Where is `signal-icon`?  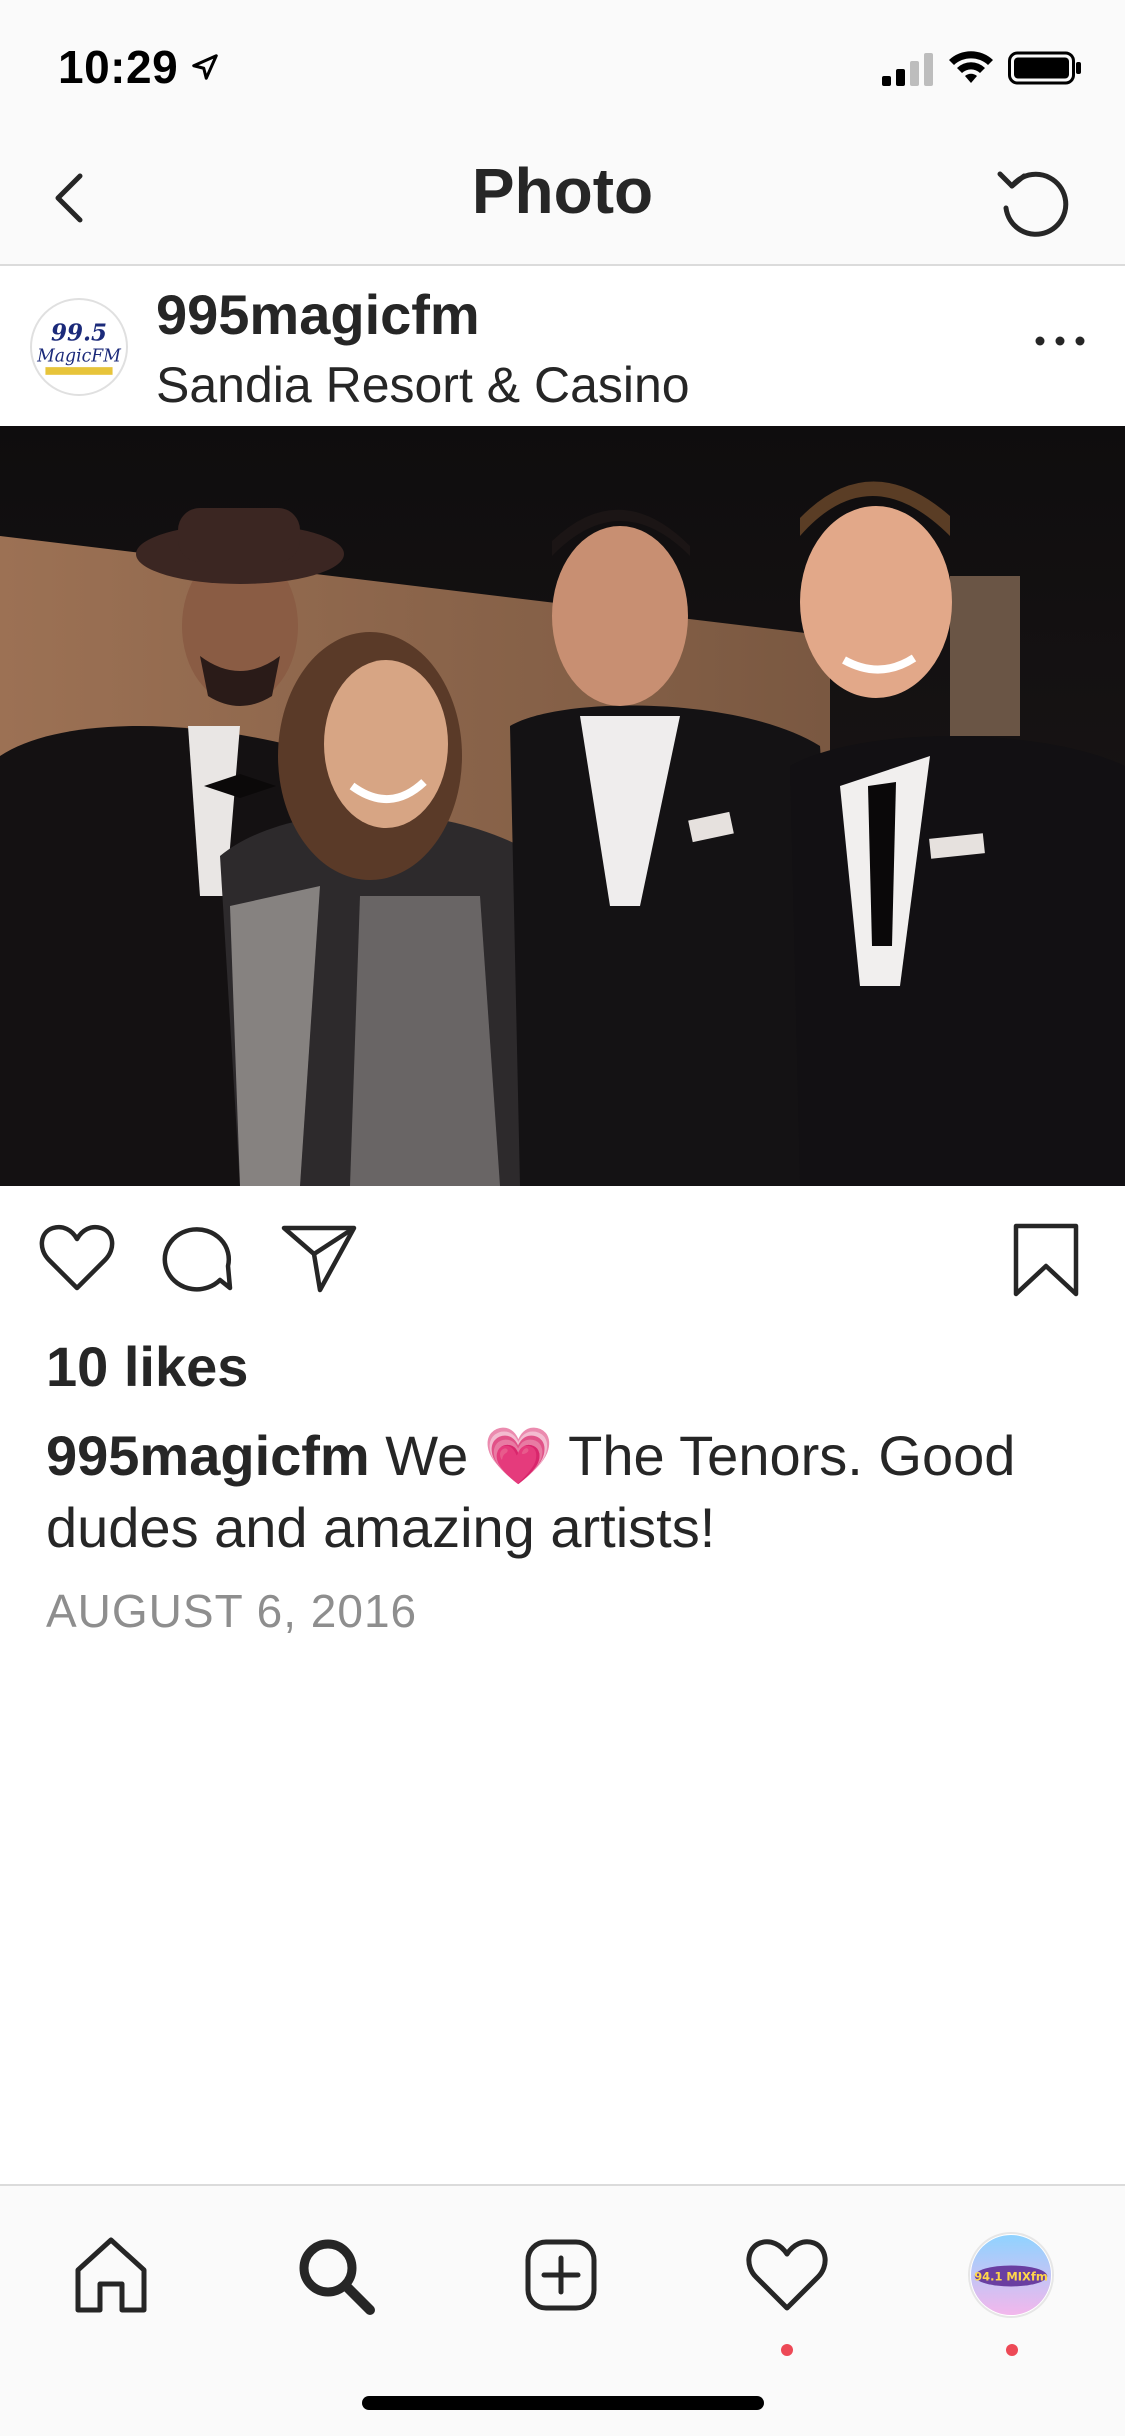
signal-icon is located at coordinates (907, 69).